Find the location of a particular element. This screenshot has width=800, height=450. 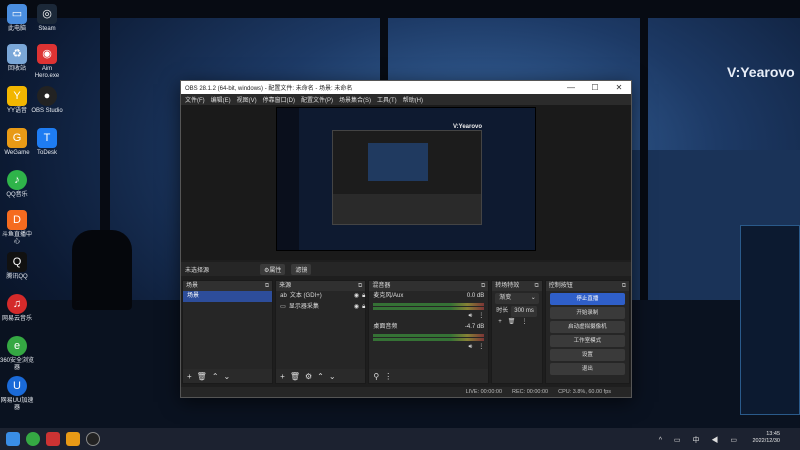

desktop-icon: ◉ Aim Hero.exe is located at coordinates (47, 62).